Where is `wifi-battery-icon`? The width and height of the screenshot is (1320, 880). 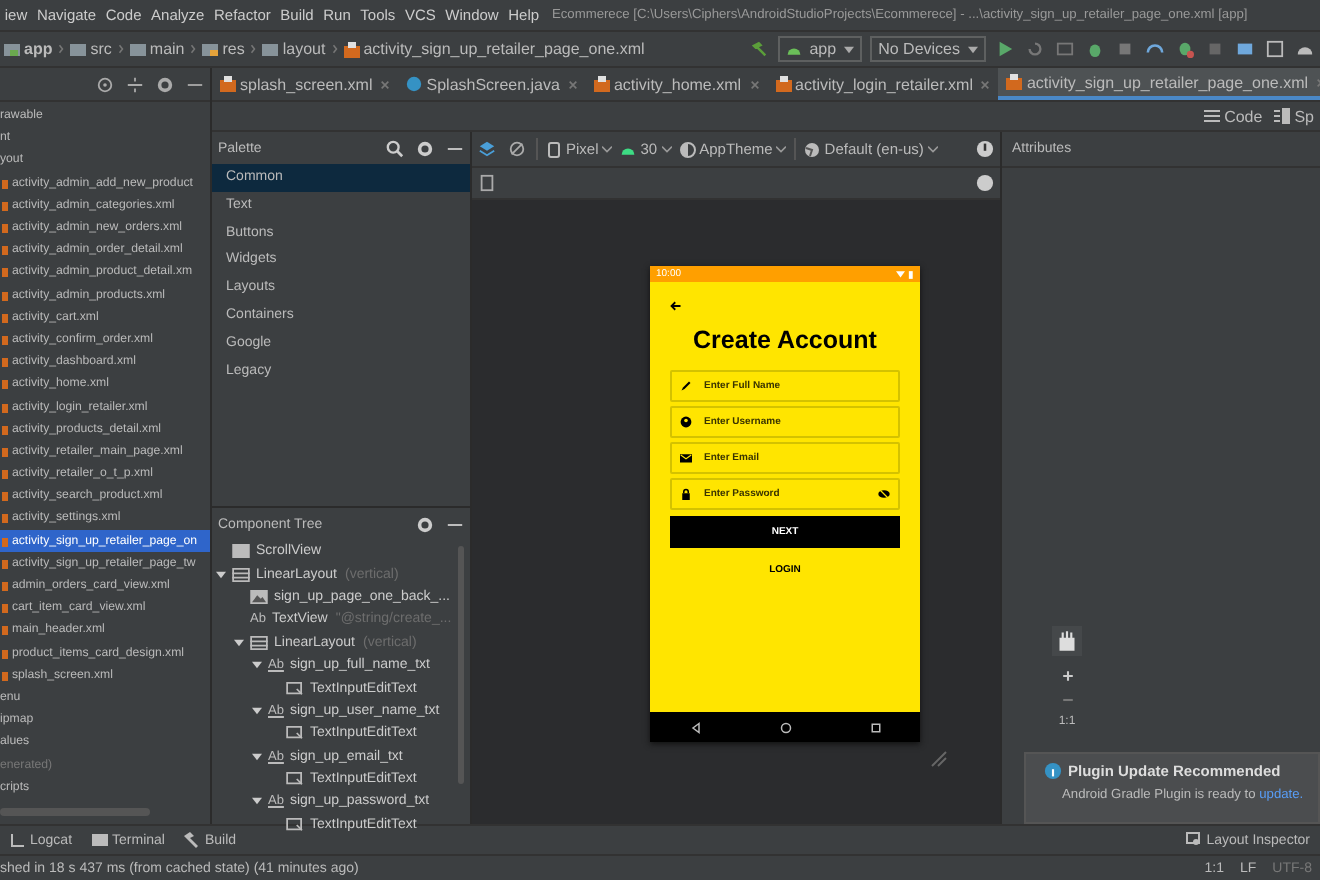
wifi-battery-icon is located at coordinates (905, 274).